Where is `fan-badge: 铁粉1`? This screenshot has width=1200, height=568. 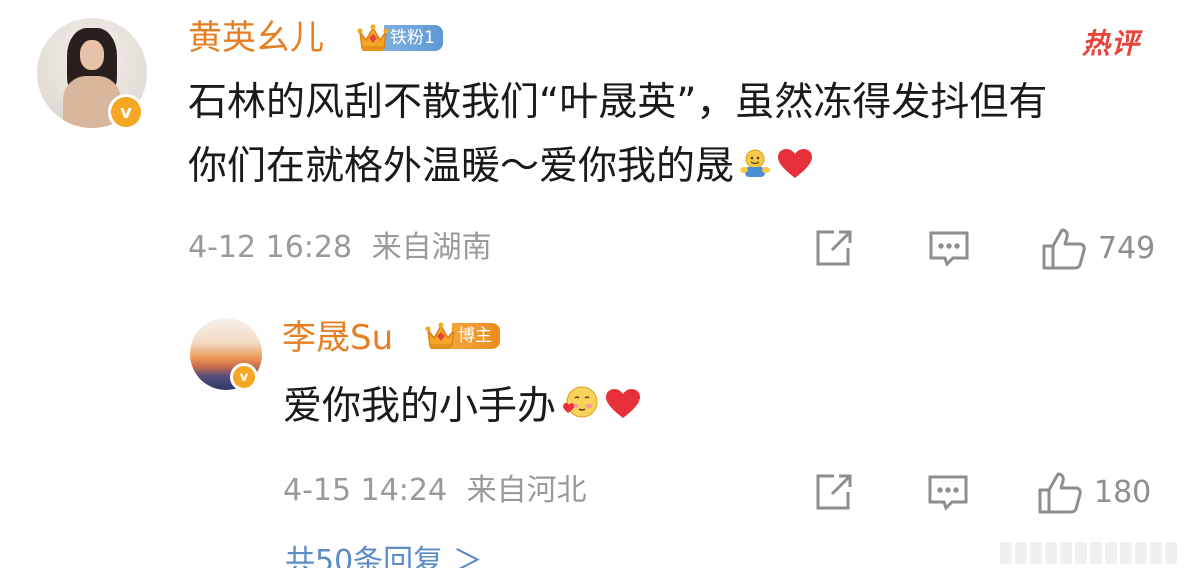 fan-badge: 铁粉1 is located at coordinates (399, 38).